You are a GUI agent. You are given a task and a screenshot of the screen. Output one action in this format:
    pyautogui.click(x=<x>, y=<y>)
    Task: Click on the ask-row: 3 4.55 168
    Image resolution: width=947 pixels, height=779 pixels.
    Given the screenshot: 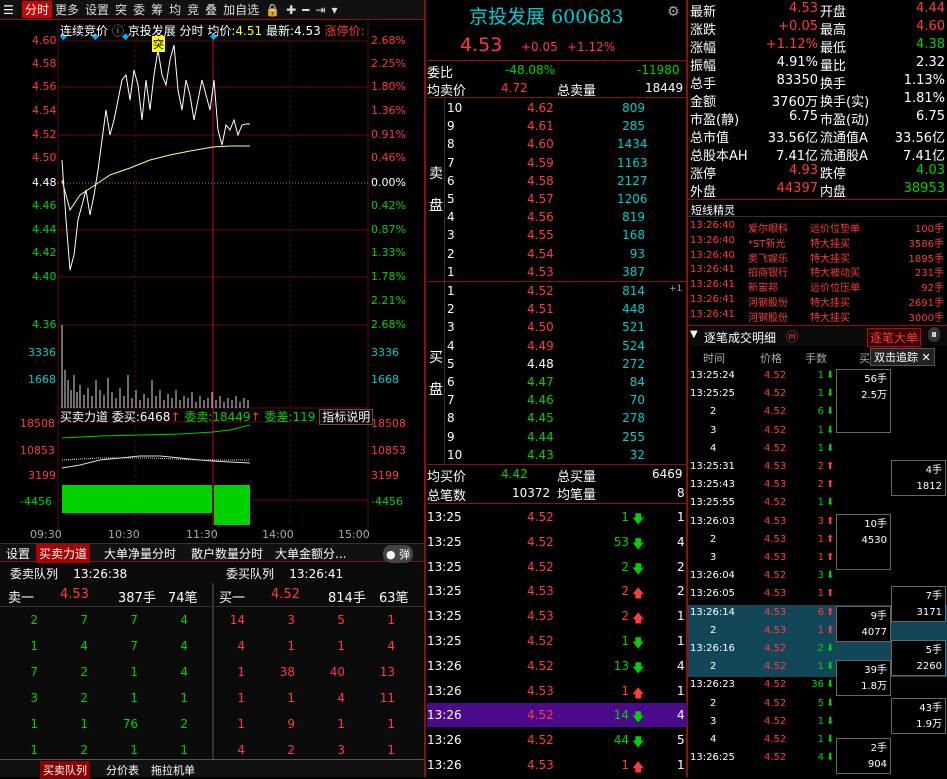 What is the action you would take?
    pyautogui.click(x=557, y=235)
    